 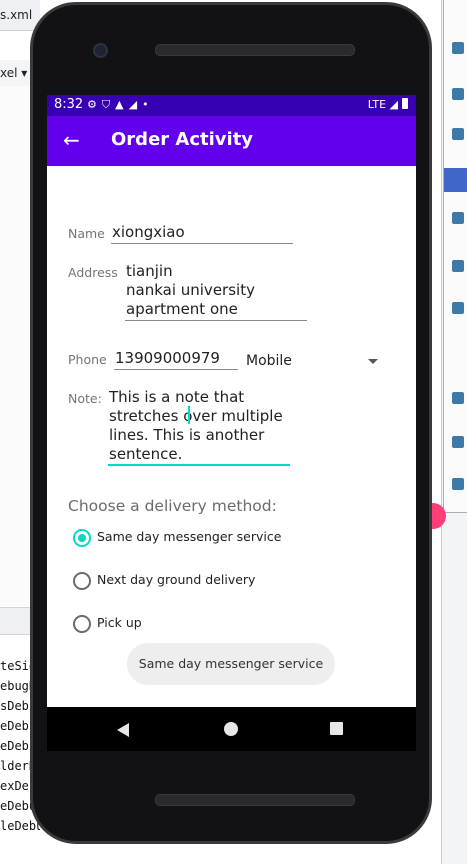 I want to click on dropdown-arrow-icon, so click(x=373, y=361).